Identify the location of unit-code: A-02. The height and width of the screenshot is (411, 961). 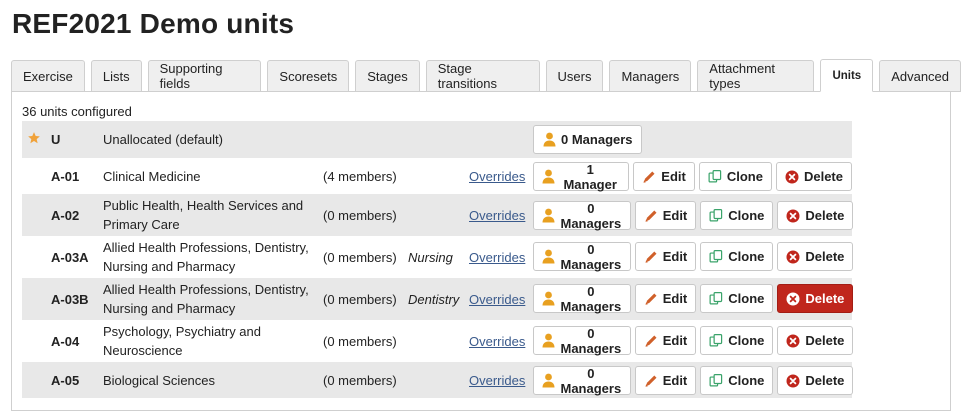
(65, 215).